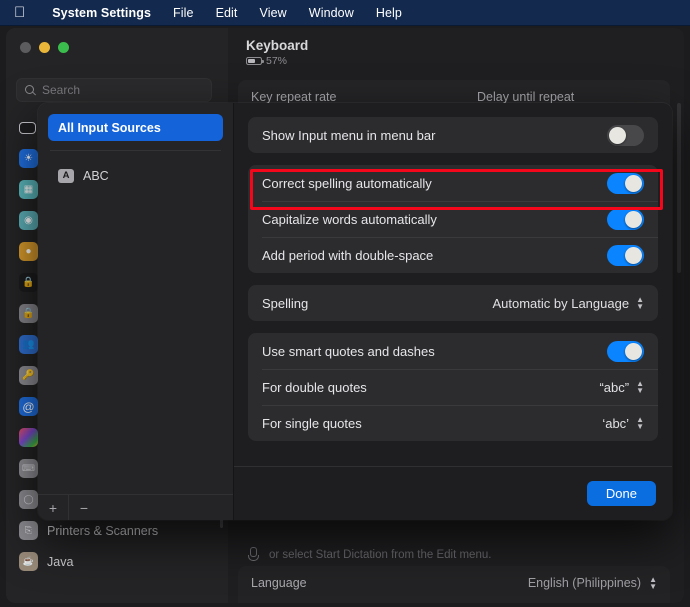 This screenshot has height=607, width=690. Describe the element at coordinates (53, 508) in the screenshot. I see `add-input-source-button: +` at that location.